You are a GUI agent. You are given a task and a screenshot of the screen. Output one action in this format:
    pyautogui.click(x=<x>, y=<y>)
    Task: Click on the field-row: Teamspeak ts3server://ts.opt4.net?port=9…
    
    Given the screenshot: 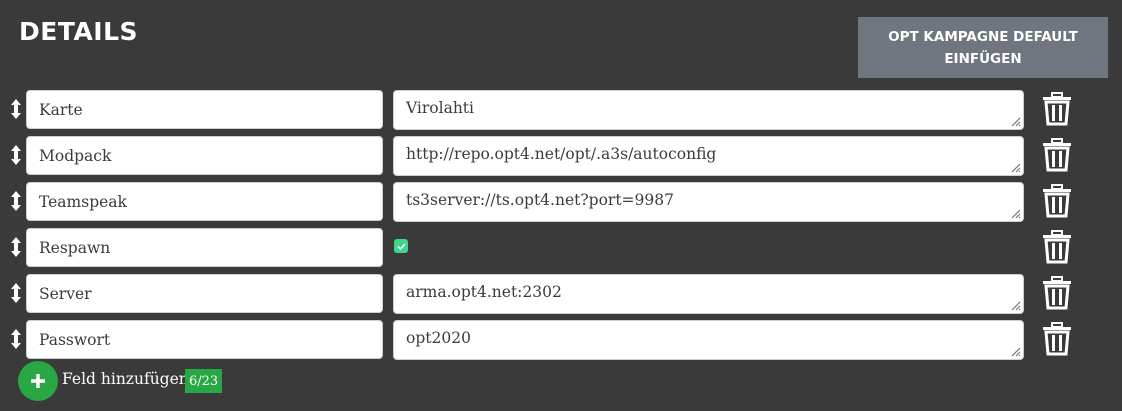 What is the action you would take?
    pyautogui.click(x=561, y=202)
    